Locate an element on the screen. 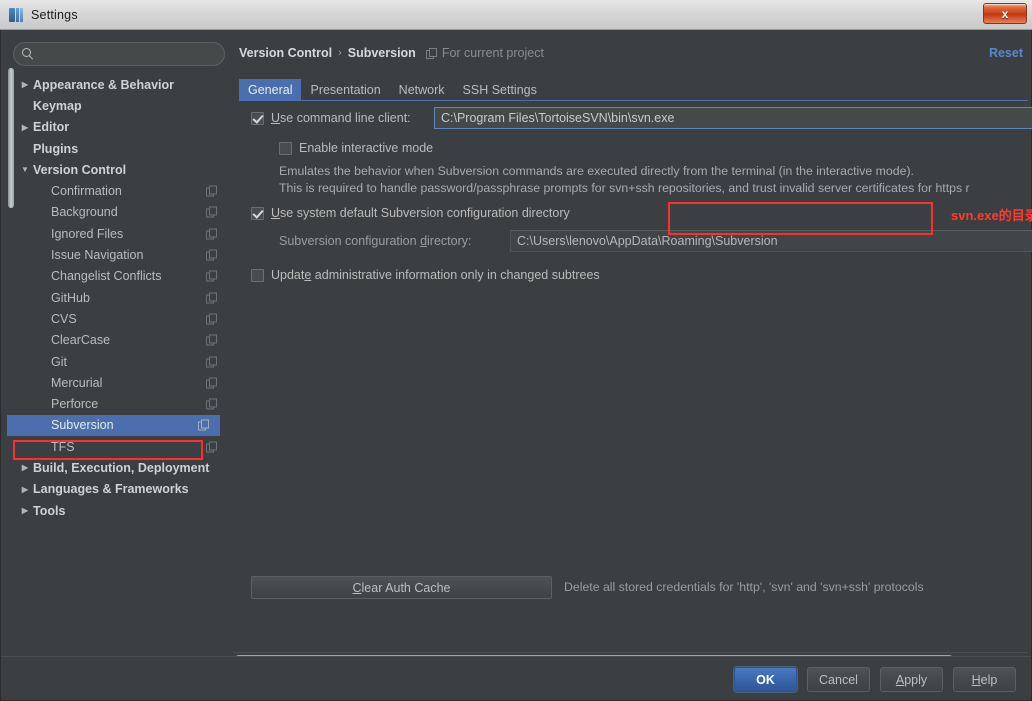 Image resolution: width=1032 pixels, height=701 pixels. close-label: x is located at coordinates (1005, 13).